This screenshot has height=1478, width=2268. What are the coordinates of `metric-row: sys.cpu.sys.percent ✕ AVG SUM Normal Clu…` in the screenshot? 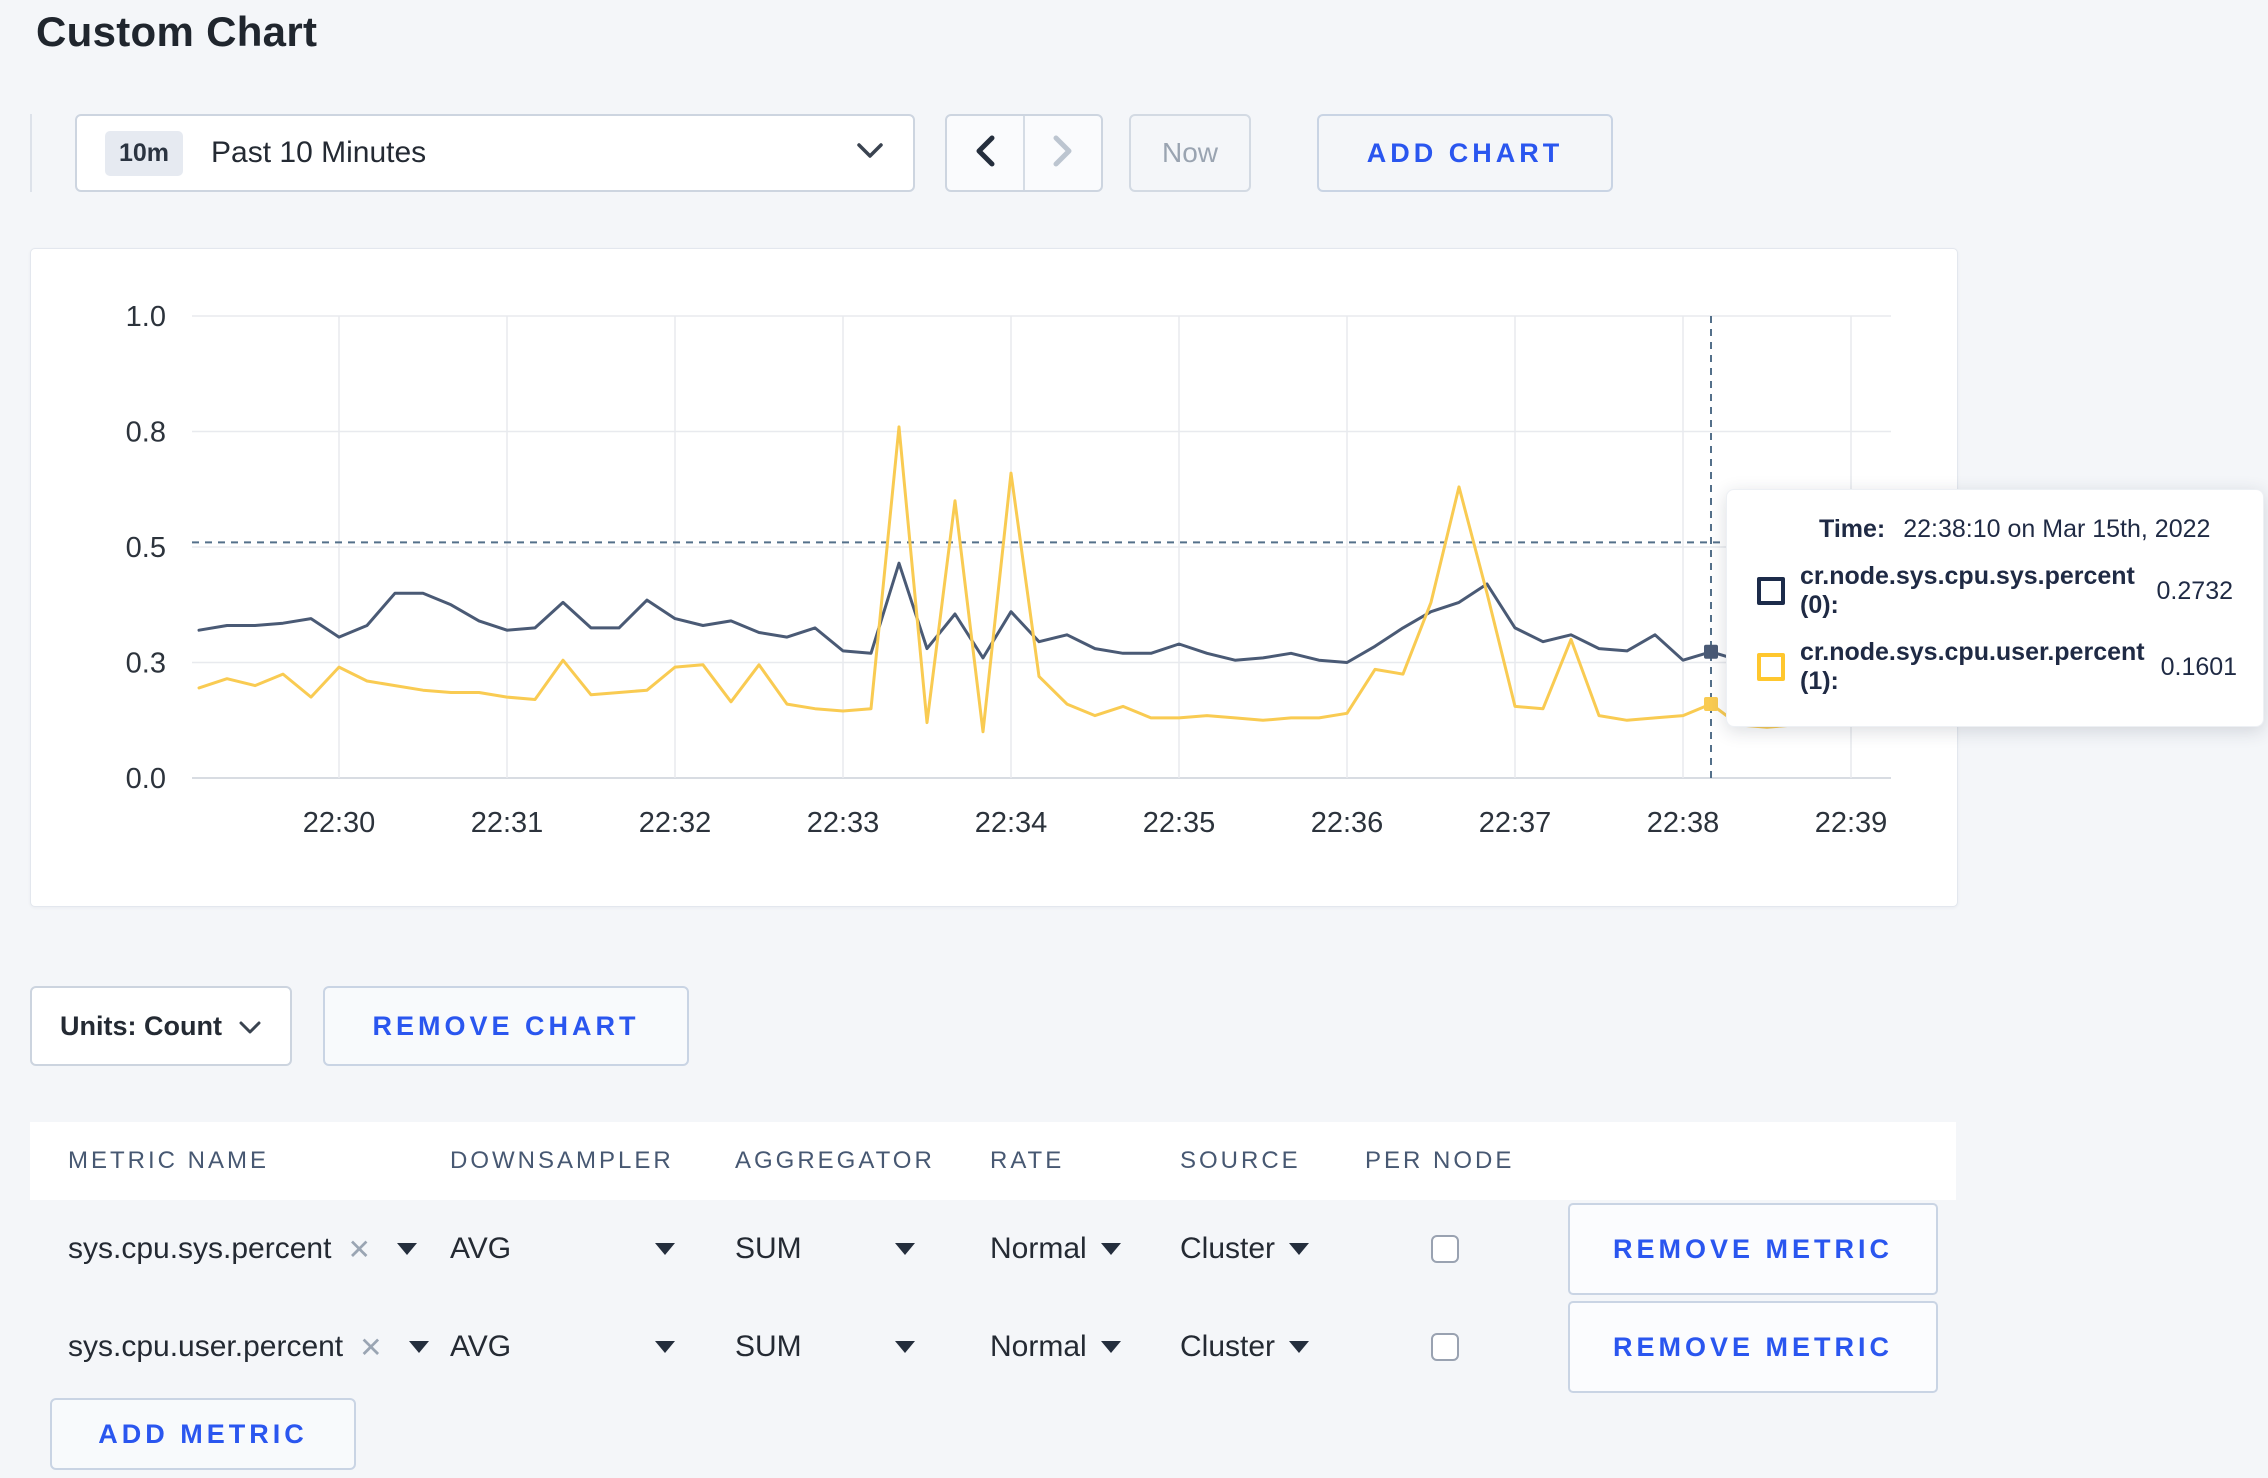 It's located at (993, 1249).